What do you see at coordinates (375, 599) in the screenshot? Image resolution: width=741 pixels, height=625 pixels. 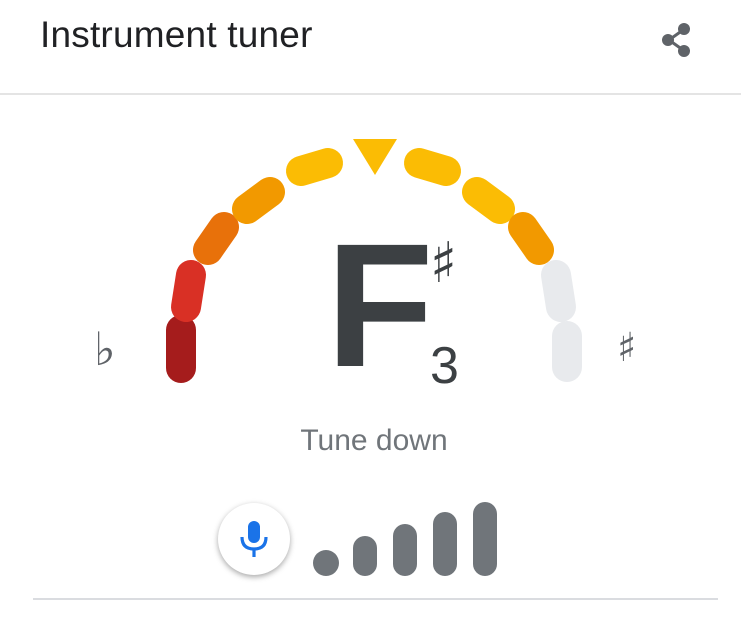 I see `bottom-divider` at bounding box center [375, 599].